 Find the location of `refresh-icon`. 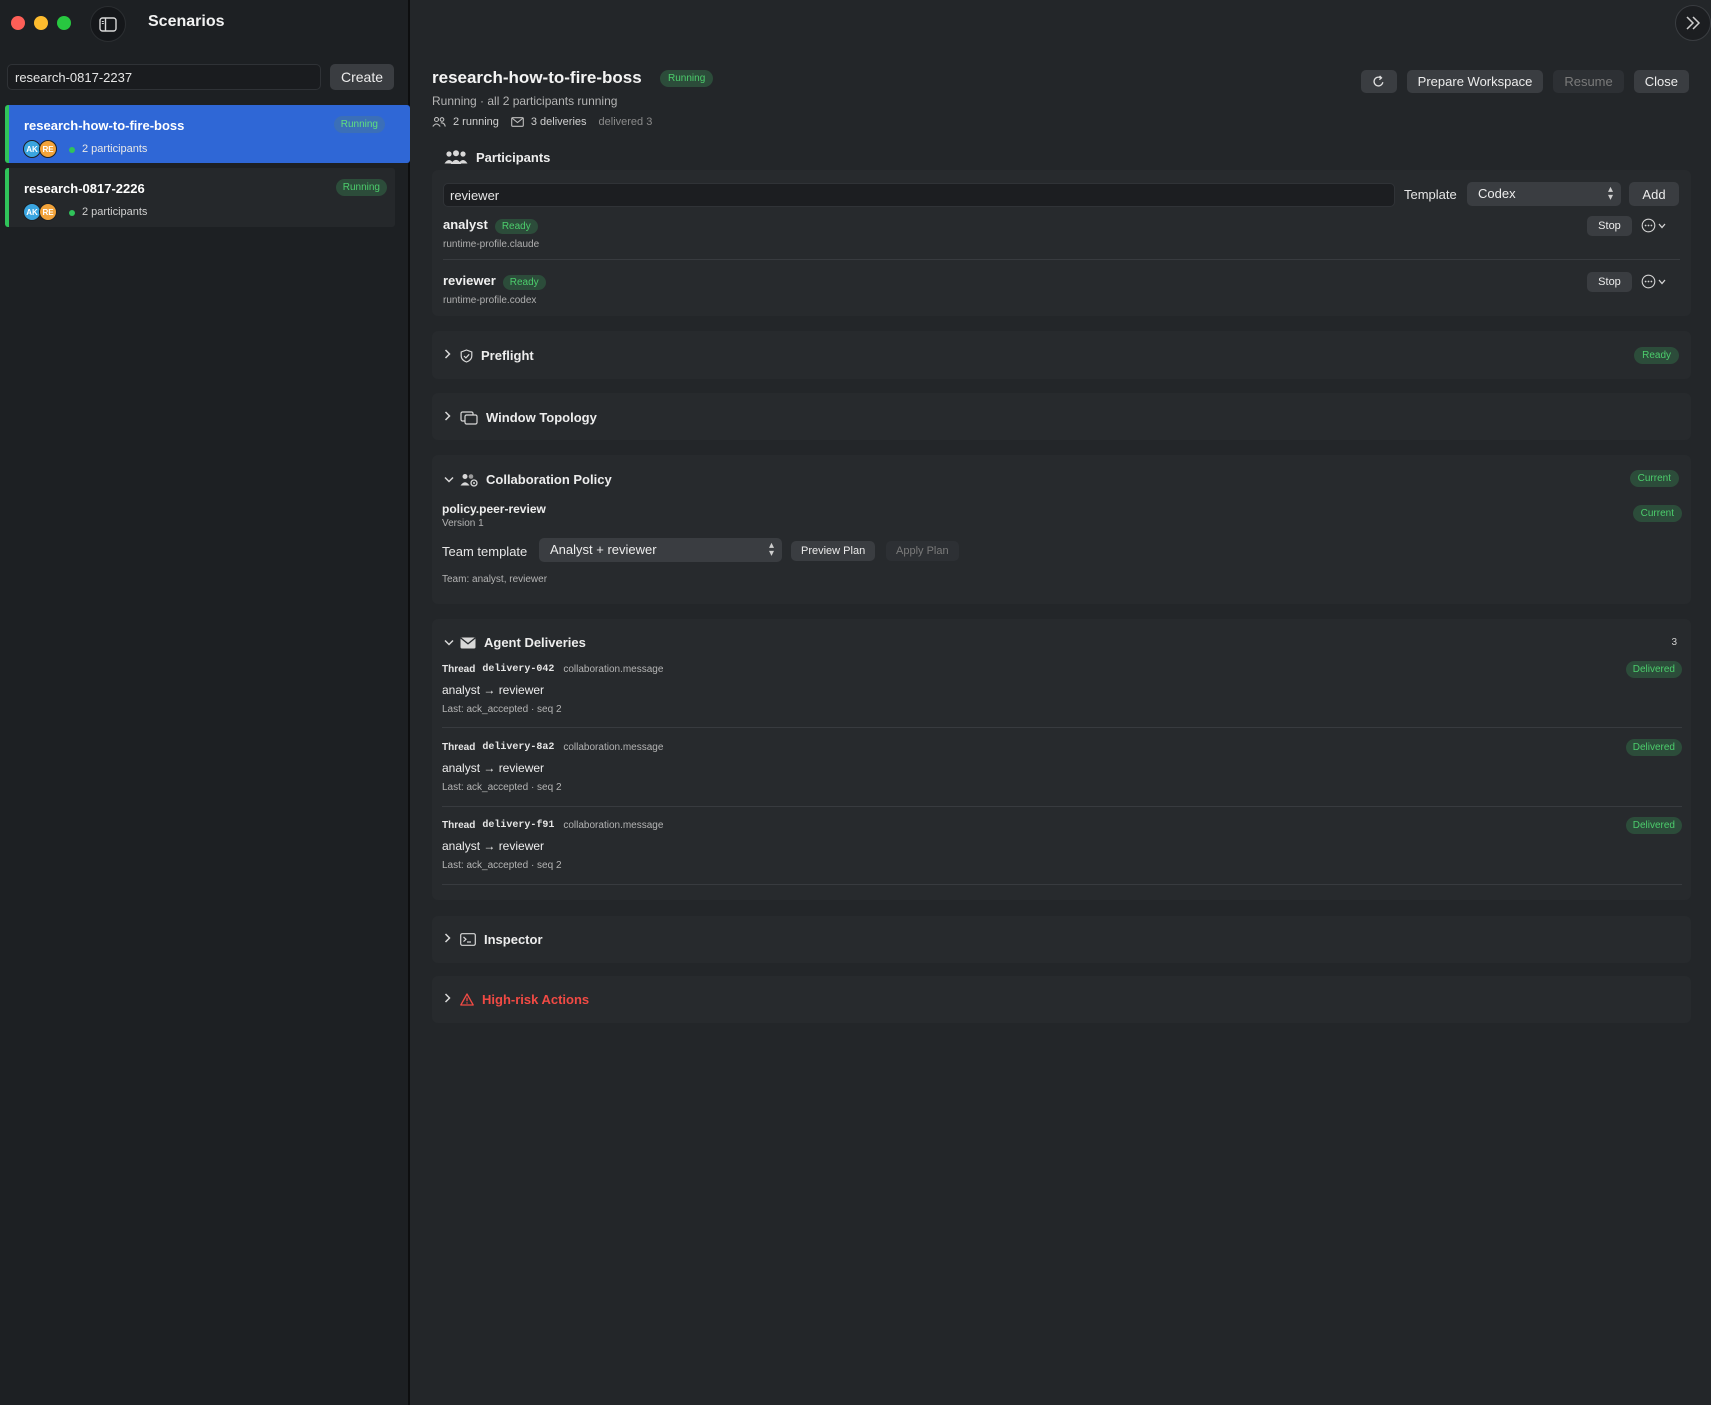

refresh-icon is located at coordinates (1378, 81).